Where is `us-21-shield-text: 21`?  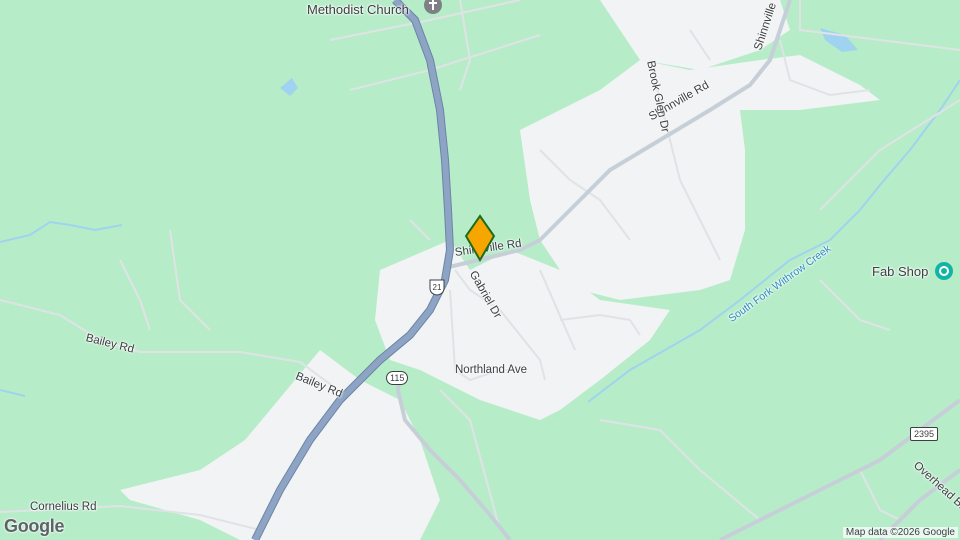 us-21-shield-text: 21 is located at coordinates (437, 287).